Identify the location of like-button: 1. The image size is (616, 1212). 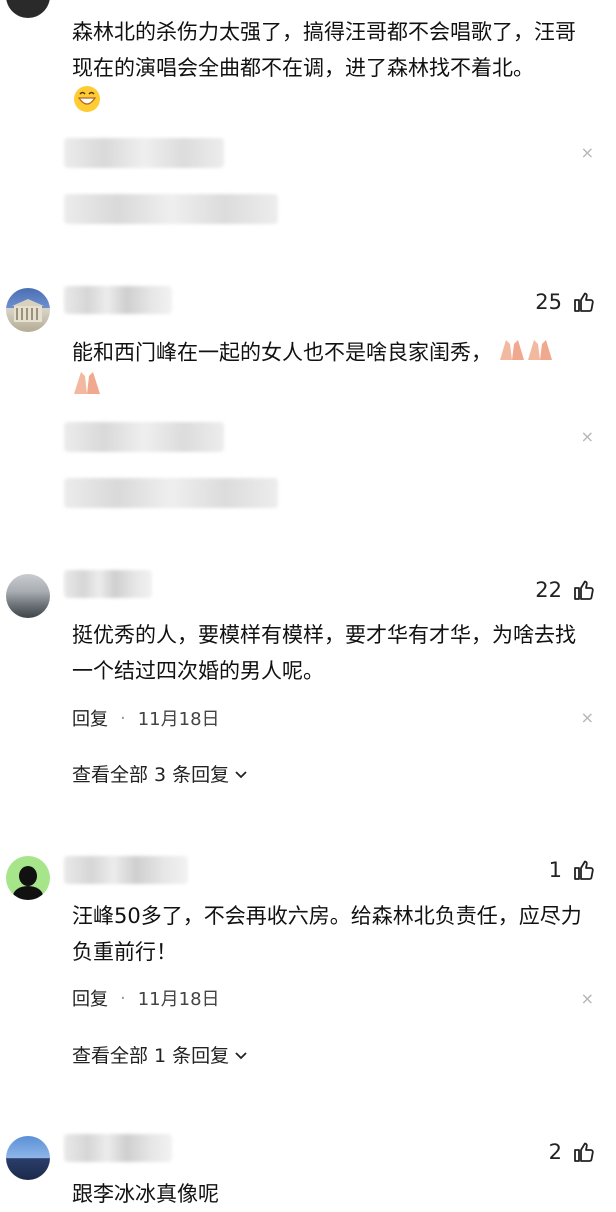
(572, 870).